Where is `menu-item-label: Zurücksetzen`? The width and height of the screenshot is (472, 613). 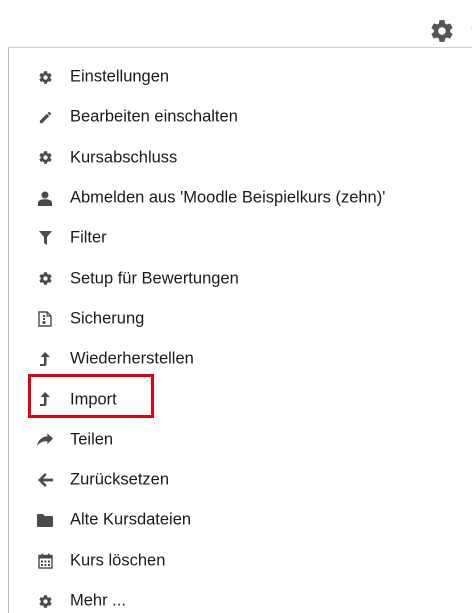
menu-item-label: Zurücksetzen is located at coordinates (120, 479).